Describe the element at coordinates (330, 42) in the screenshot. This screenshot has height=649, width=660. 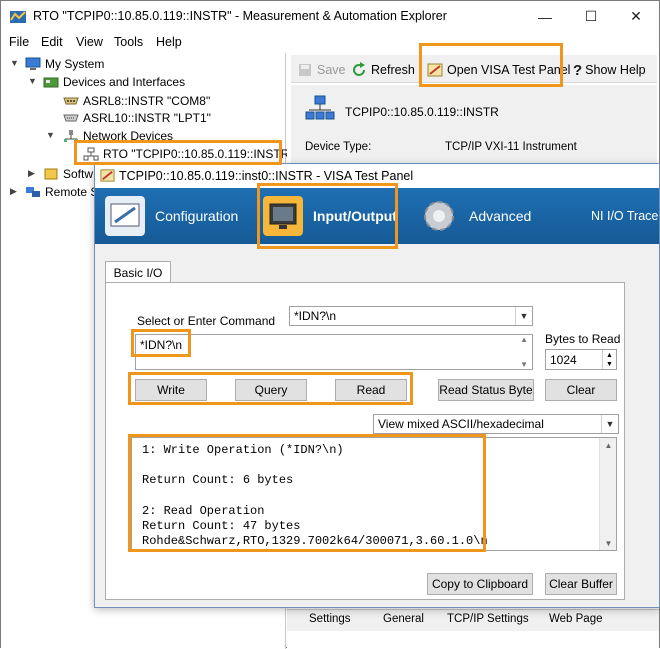
I see `menu-bar: File Edit View Tools Help` at that location.